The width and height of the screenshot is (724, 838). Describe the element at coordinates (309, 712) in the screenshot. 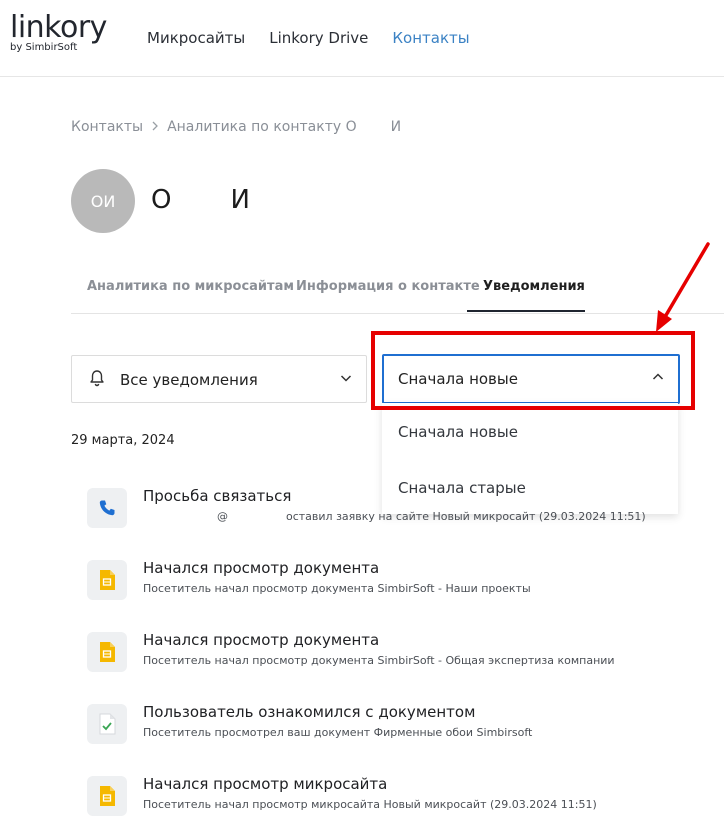

I see `notification-title: Пользователь ознакомился с документом` at that location.